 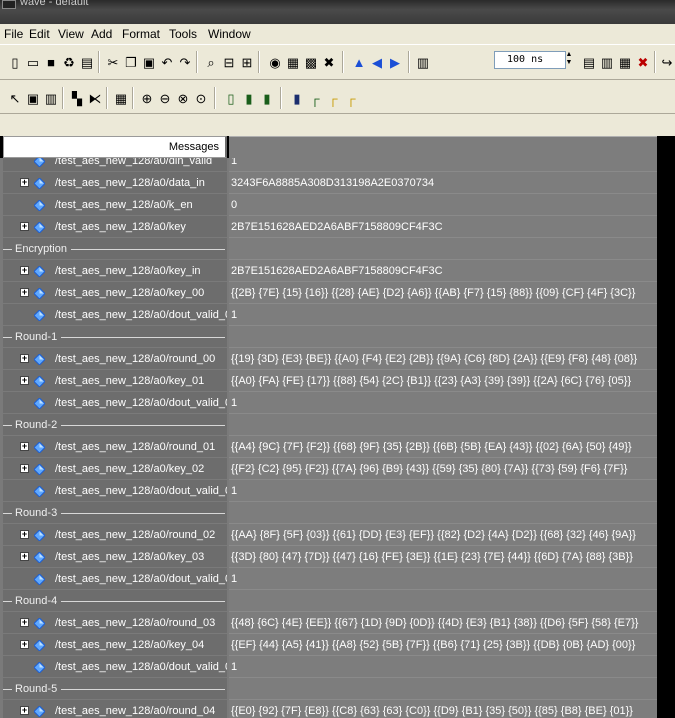 I want to click on signal-value: 2B7E151628AED2A6ABF7158809CF4F3C, so click(x=443, y=271).